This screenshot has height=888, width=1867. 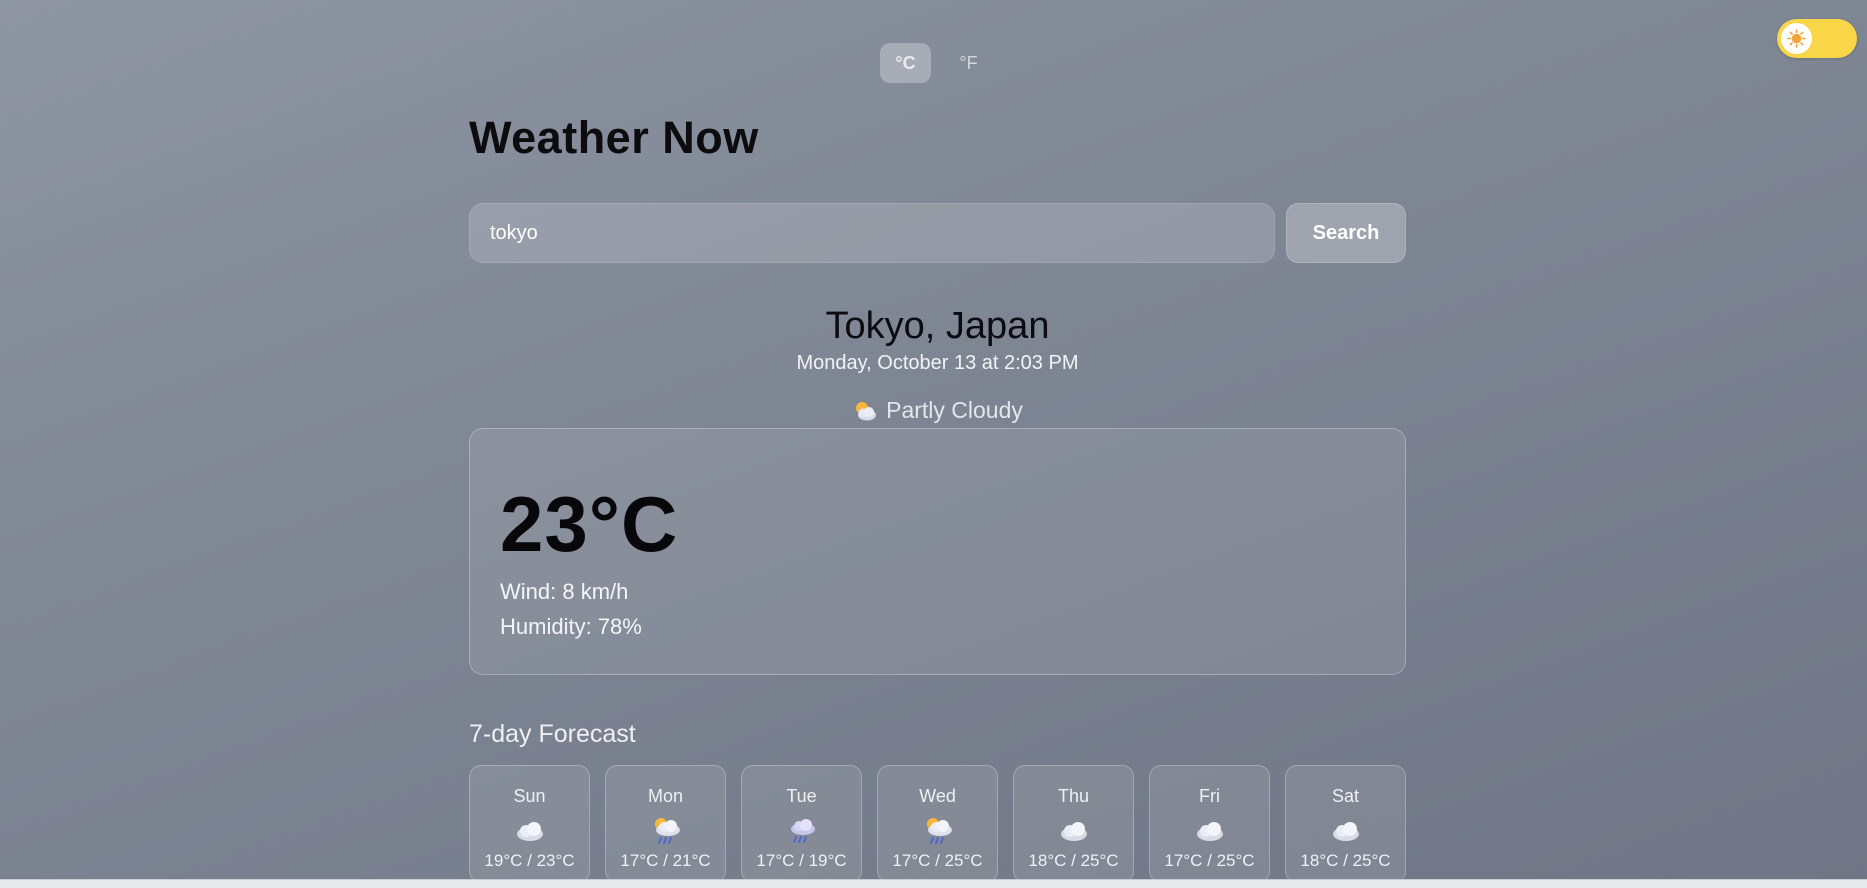 I want to click on current-temperature: 23°C, so click(x=589, y=524).